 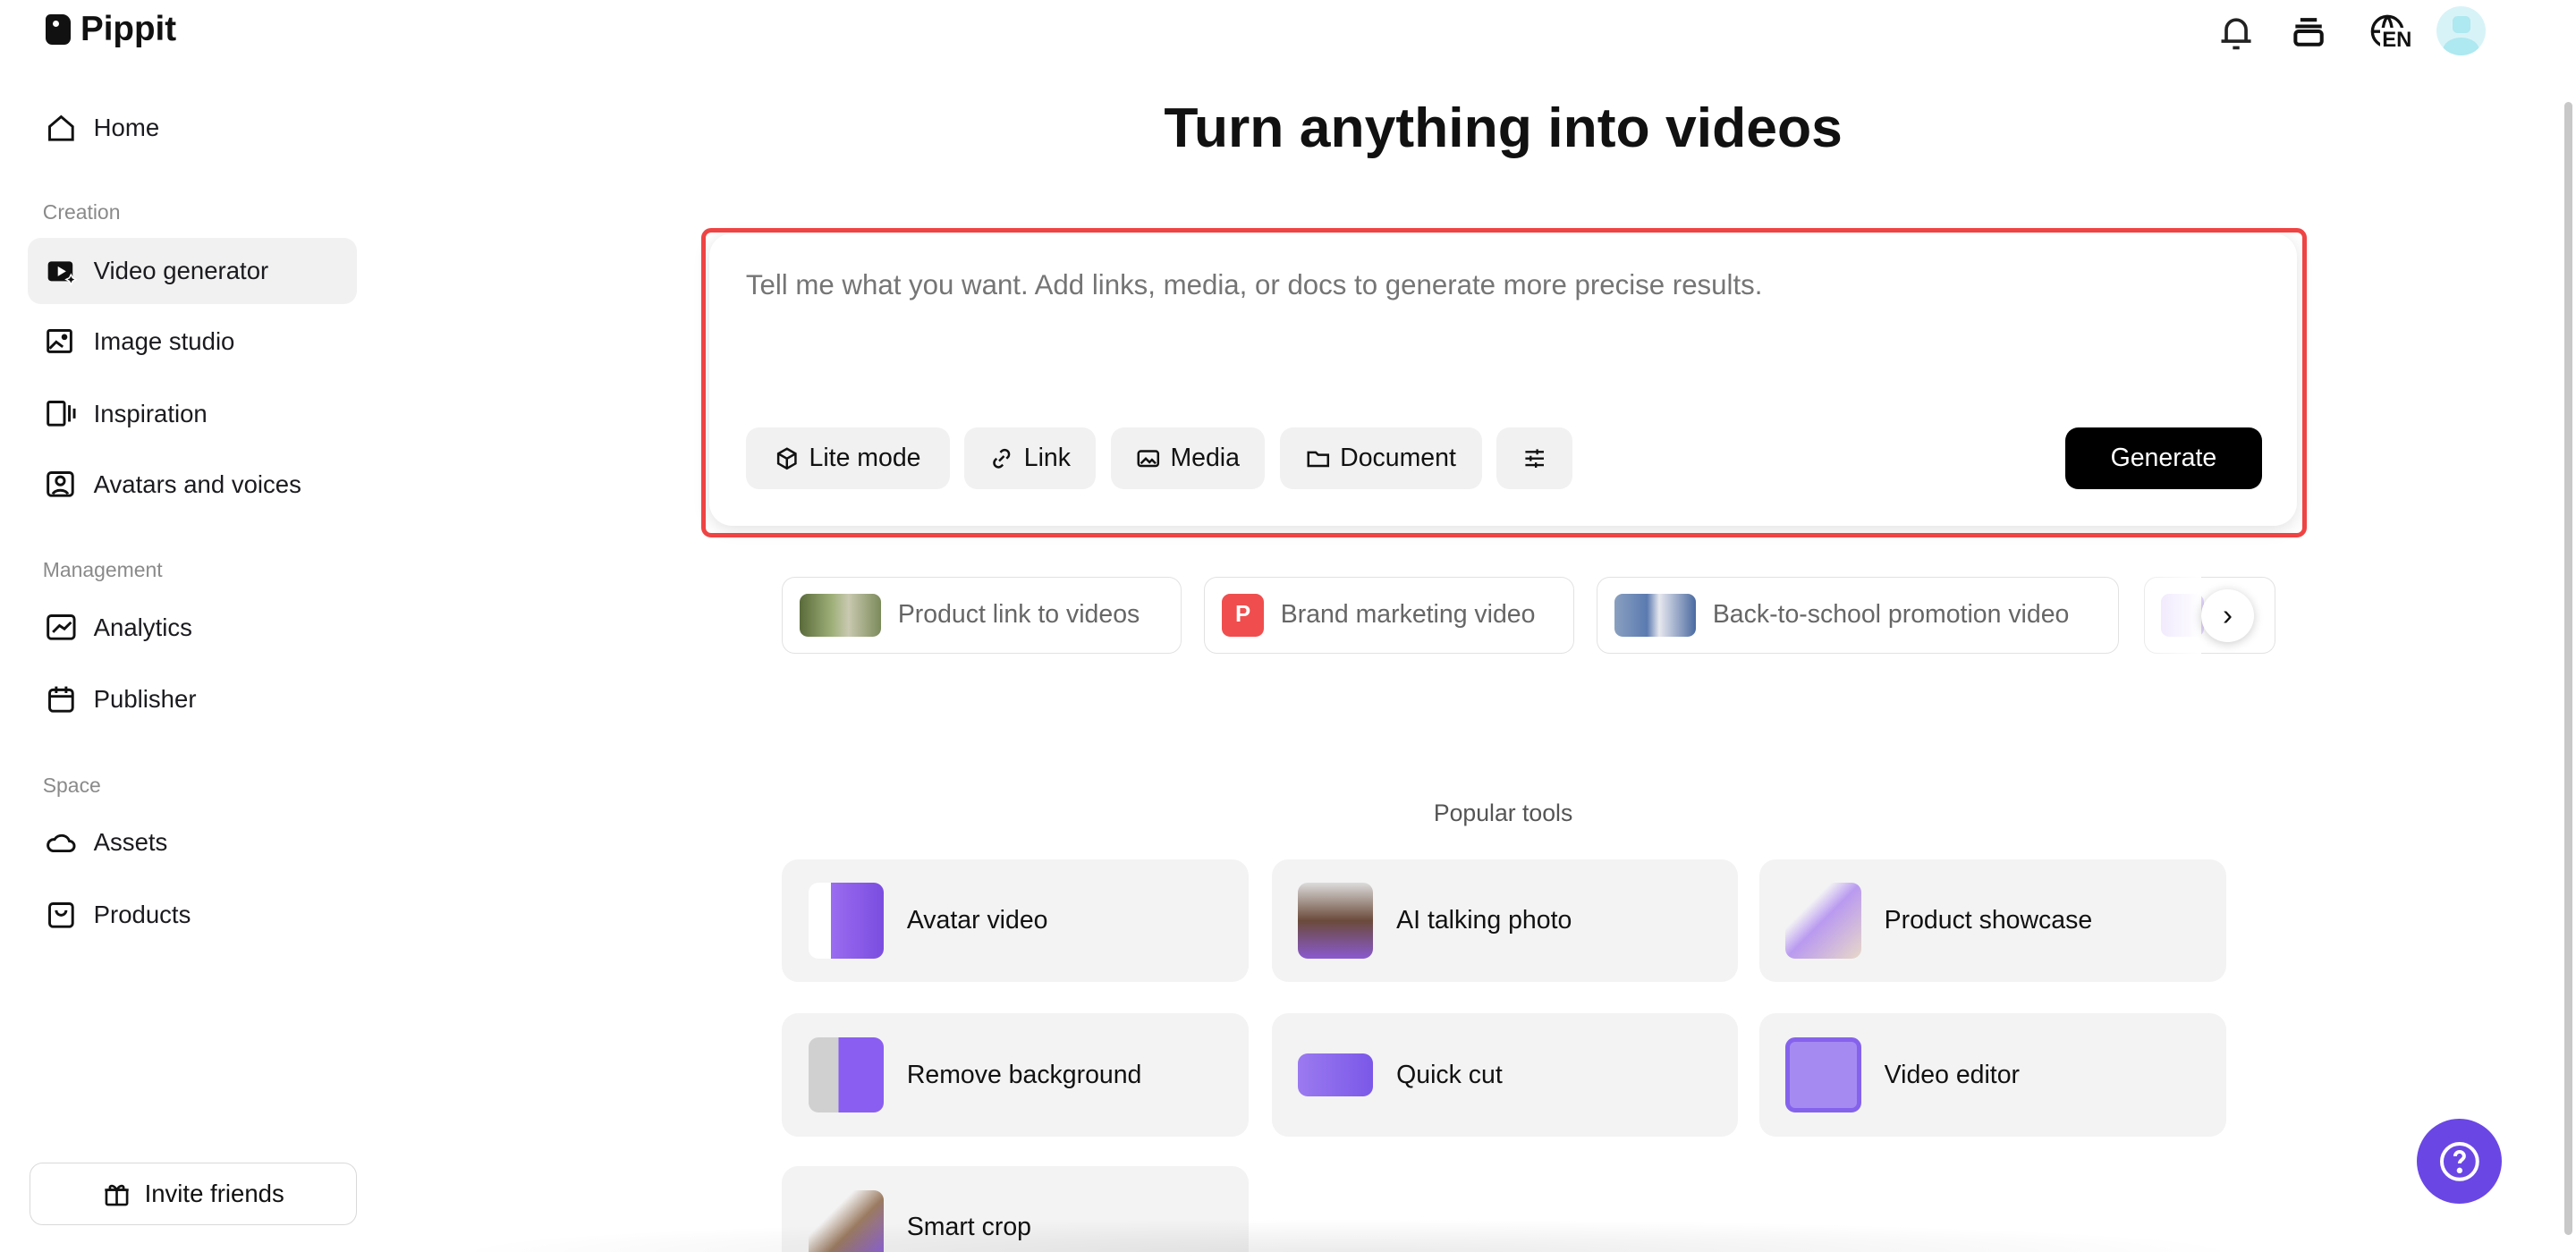 I want to click on inspiration-icon, so click(x=61, y=414).